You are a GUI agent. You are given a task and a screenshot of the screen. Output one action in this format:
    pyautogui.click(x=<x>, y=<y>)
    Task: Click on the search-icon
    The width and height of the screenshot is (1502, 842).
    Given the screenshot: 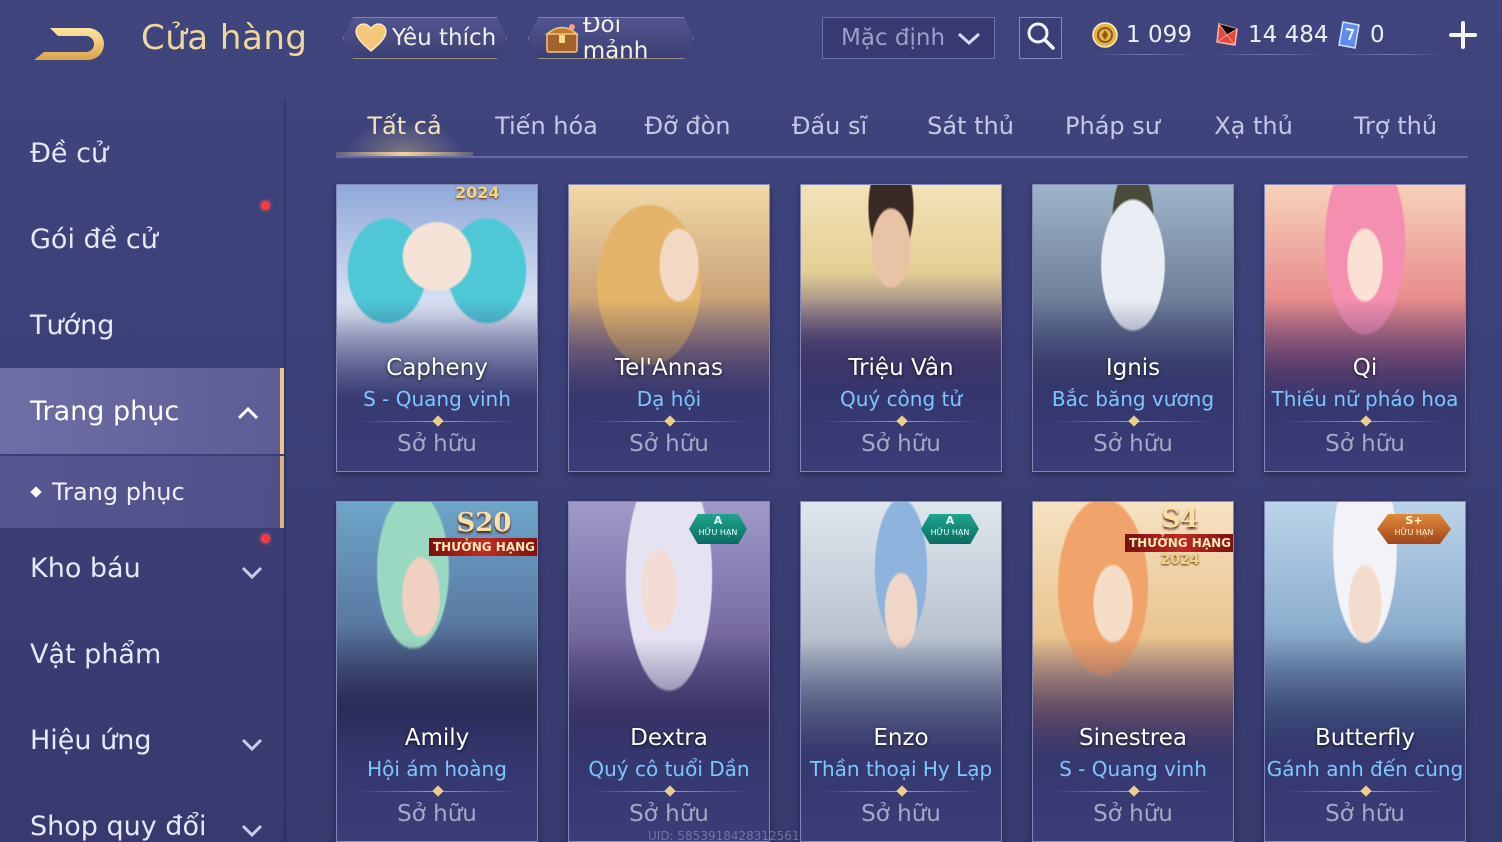 What is the action you would take?
    pyautogui.click(x=1041, y=38)
    